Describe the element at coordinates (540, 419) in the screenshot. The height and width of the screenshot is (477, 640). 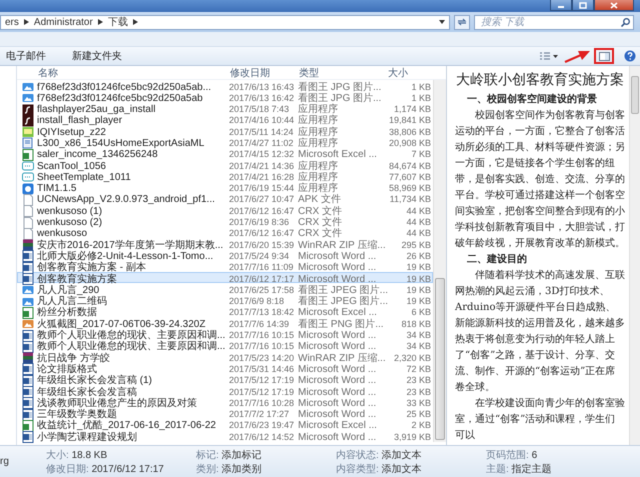
I see `paragraph: 在学校建设面向青少年的创客室验室，通过“创客”活动和课程，学生们可以` at that location.